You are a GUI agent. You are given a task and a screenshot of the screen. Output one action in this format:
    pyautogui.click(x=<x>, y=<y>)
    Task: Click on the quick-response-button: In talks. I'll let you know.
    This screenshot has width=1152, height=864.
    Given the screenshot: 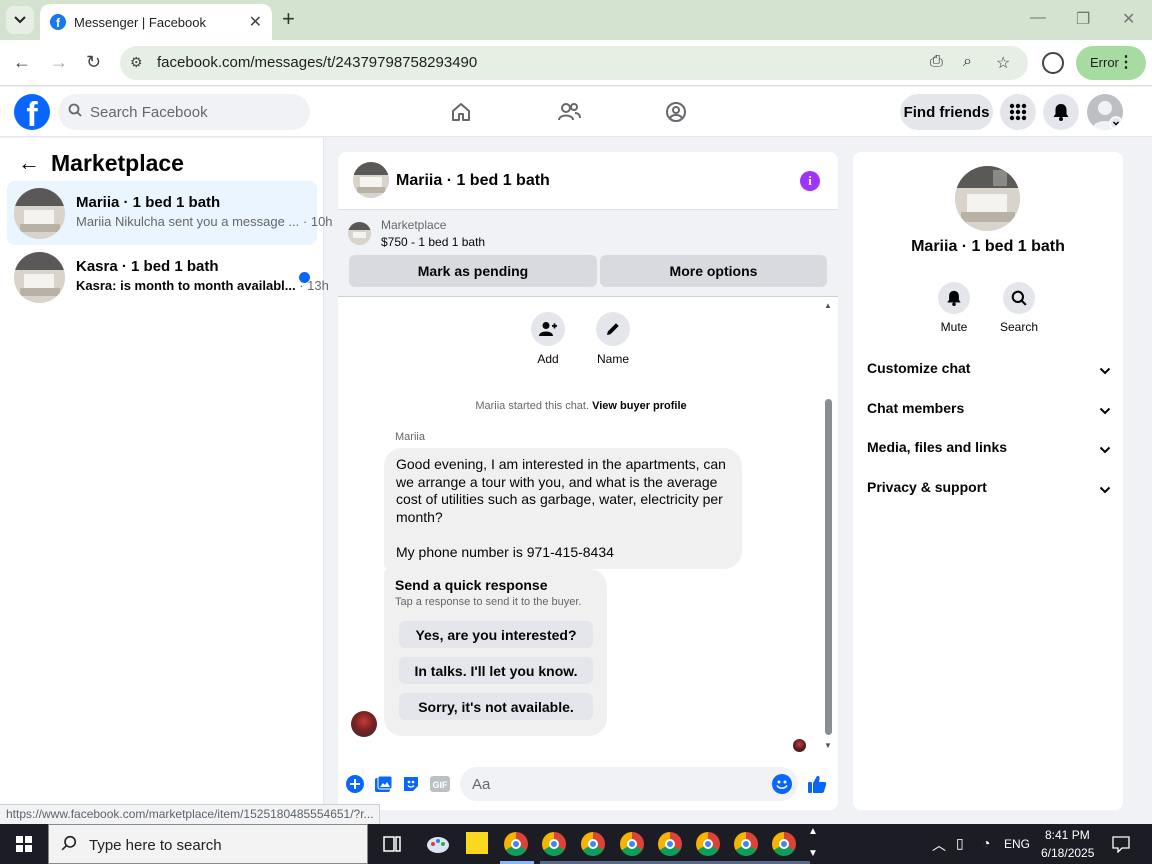 What is the action you would take?
    pyautogui.click(x=496, y=670)
    